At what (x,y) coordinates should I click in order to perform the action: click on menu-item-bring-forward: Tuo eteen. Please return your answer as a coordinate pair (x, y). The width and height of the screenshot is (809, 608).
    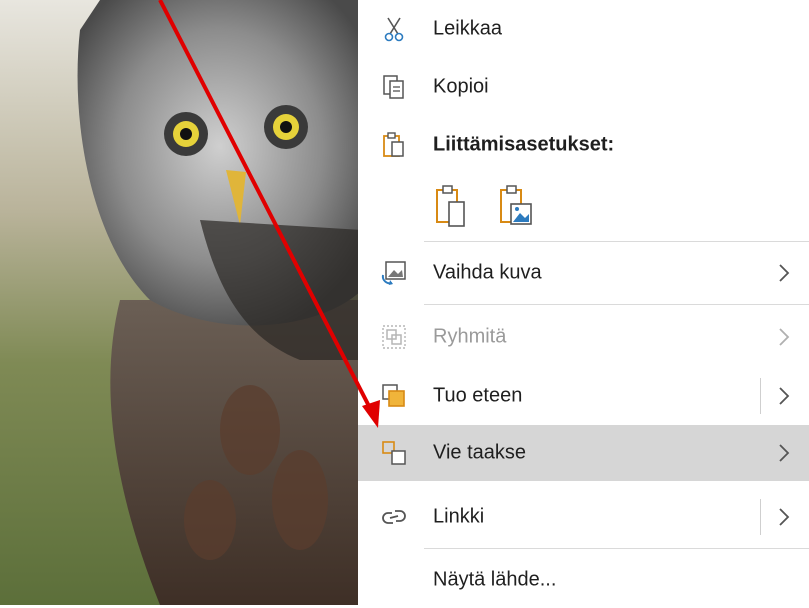
    Looking at the image, I should click on (583, 396).